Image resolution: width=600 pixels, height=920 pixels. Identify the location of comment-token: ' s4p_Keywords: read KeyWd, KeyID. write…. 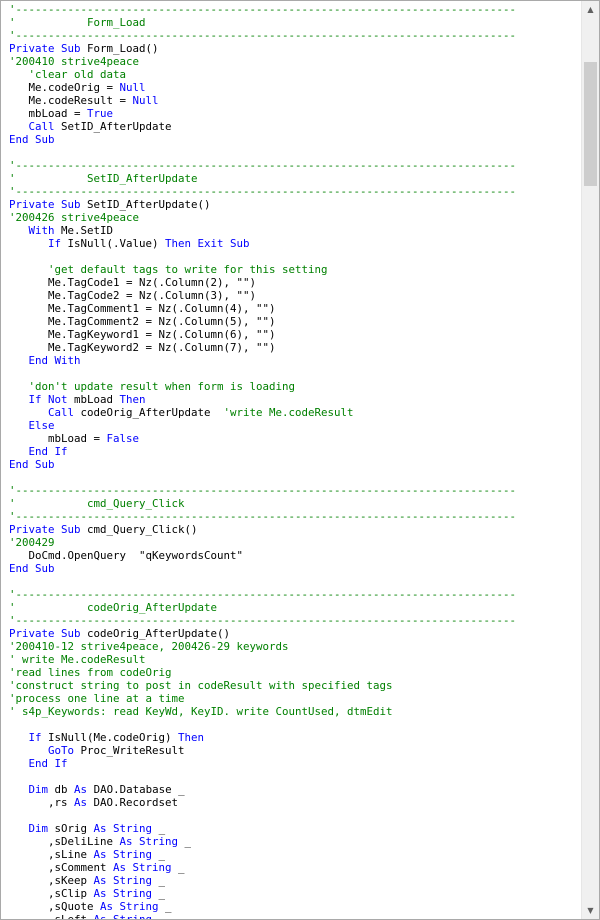
(201, 711).